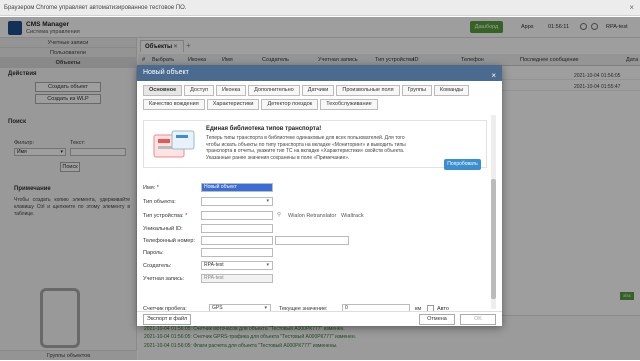  I want to click on dialog-title: Новый объект, so click(166, 72).